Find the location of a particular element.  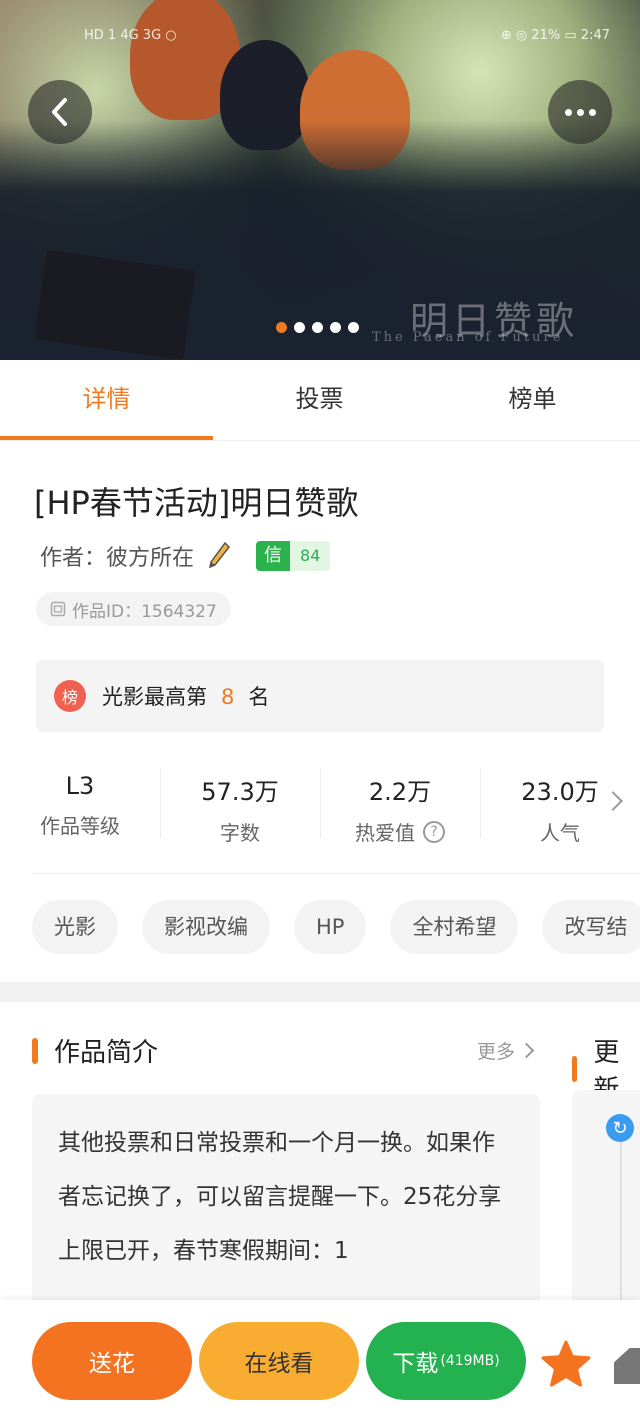

stat-label: 人气 is located at coordinates (560, 833).